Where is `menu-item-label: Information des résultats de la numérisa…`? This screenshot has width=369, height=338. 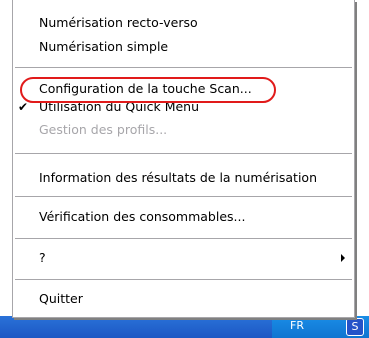 menu-item-label: Information des résultats de la numérisa… is located at coordinates (178, 177).